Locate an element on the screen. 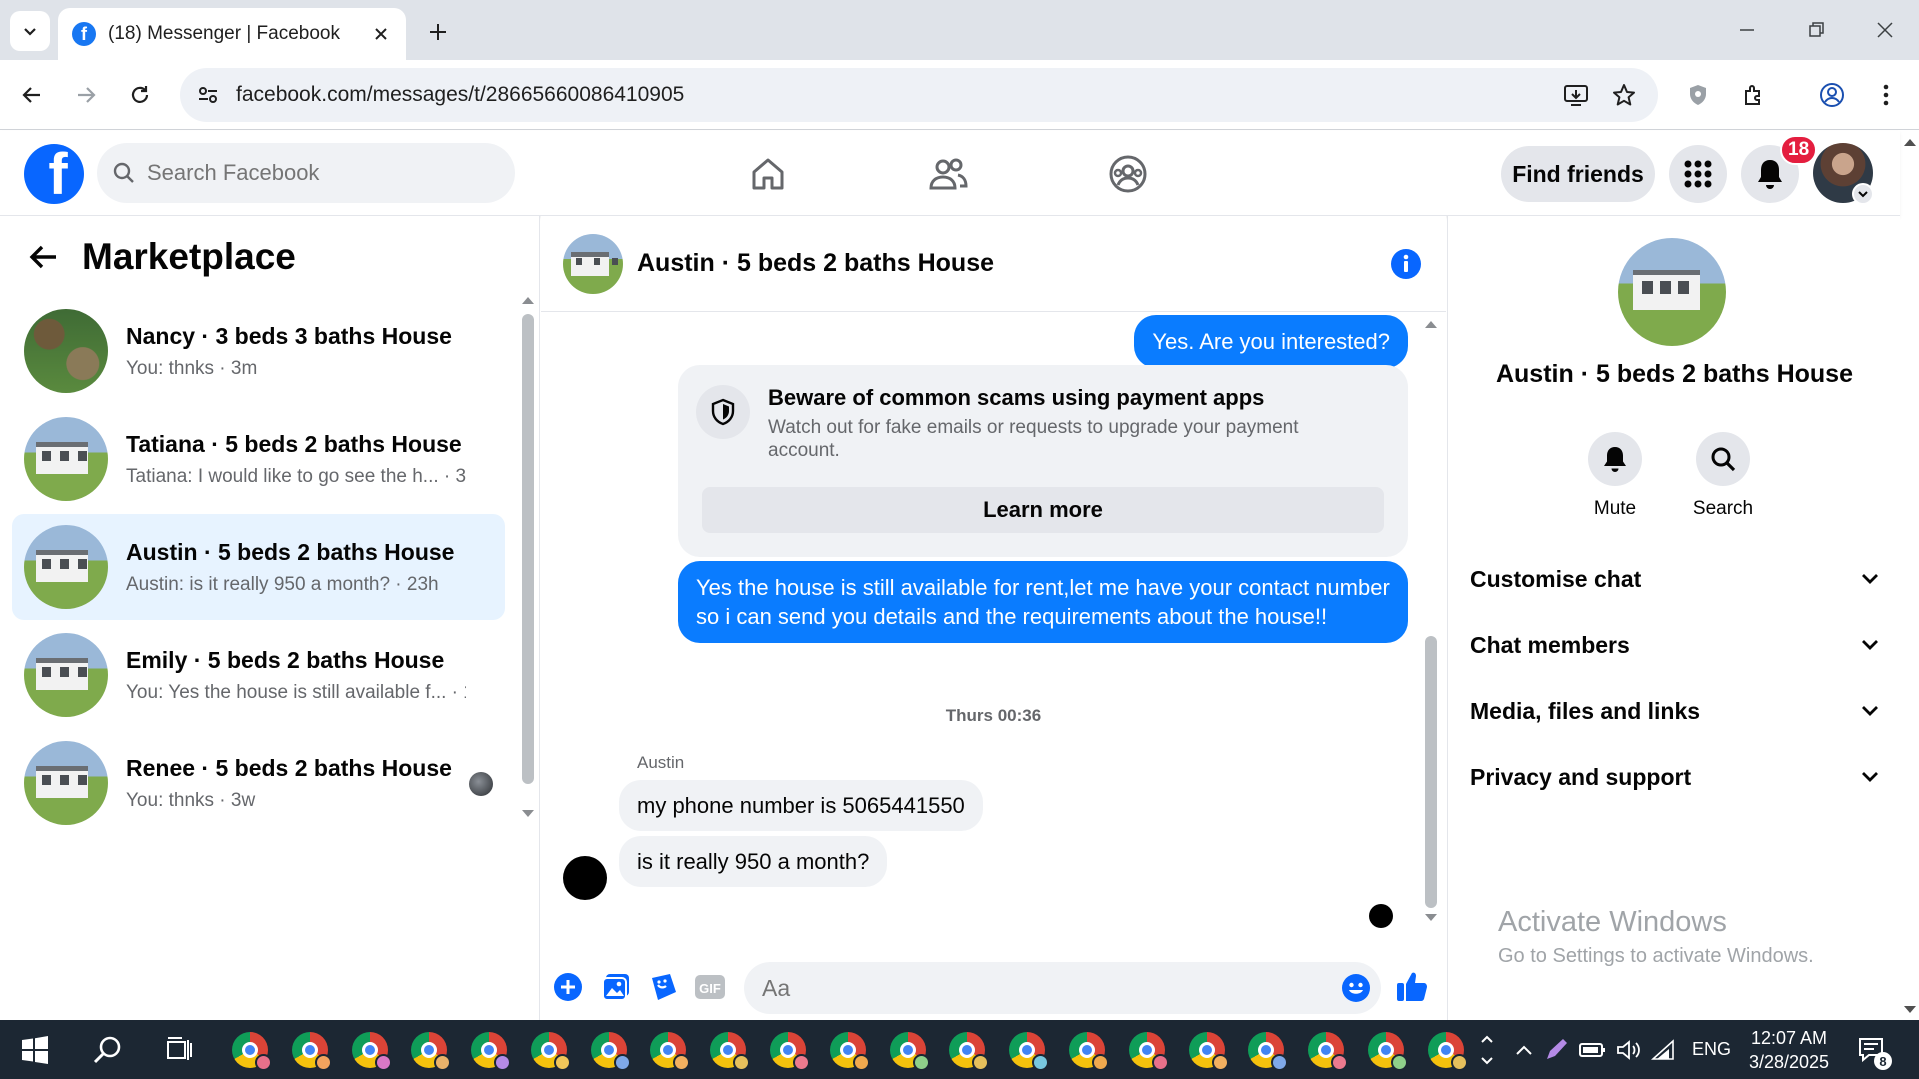 The width and height of the screenshot is (1919, 1079). window-restore-button is located at coordinates (1816, 30).